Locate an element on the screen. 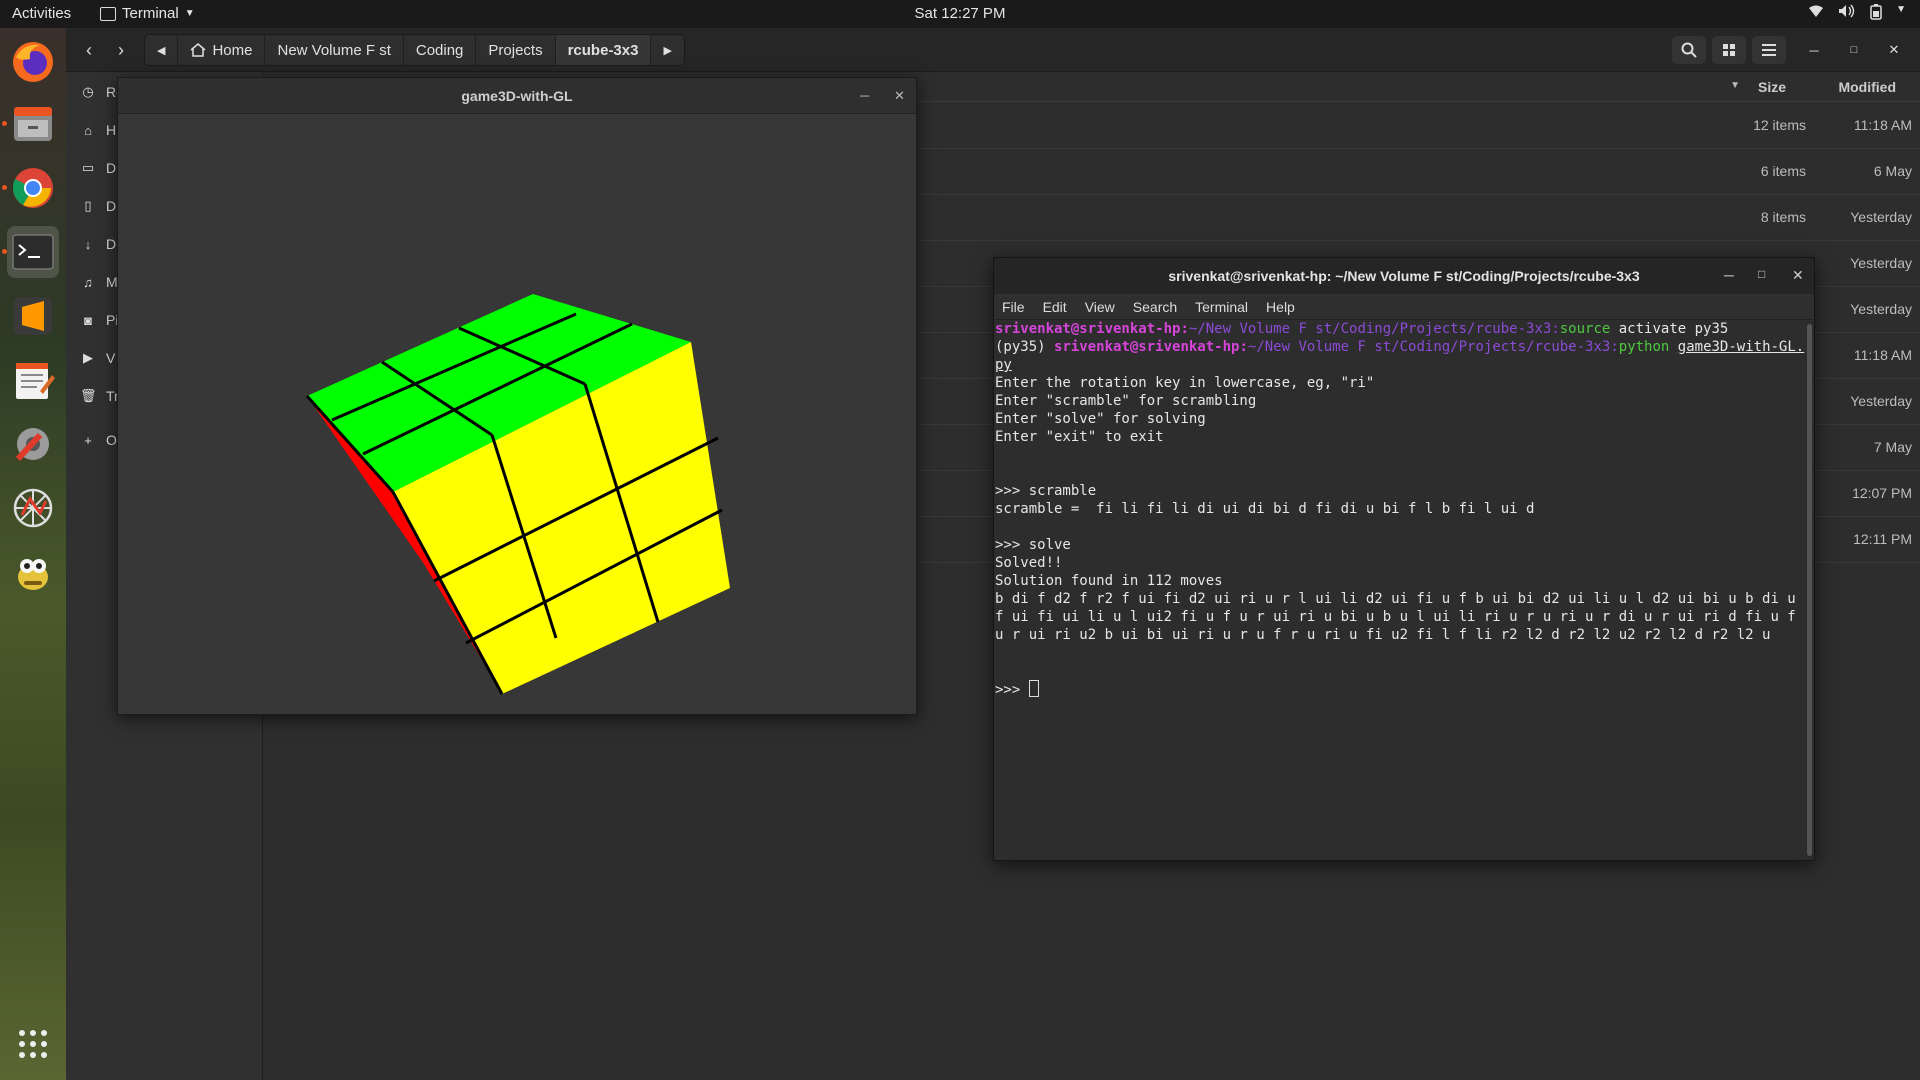 The height and width of the screenshot is (1080, 1920). output-line: >>> solve is located at coordinates (1033, 545).